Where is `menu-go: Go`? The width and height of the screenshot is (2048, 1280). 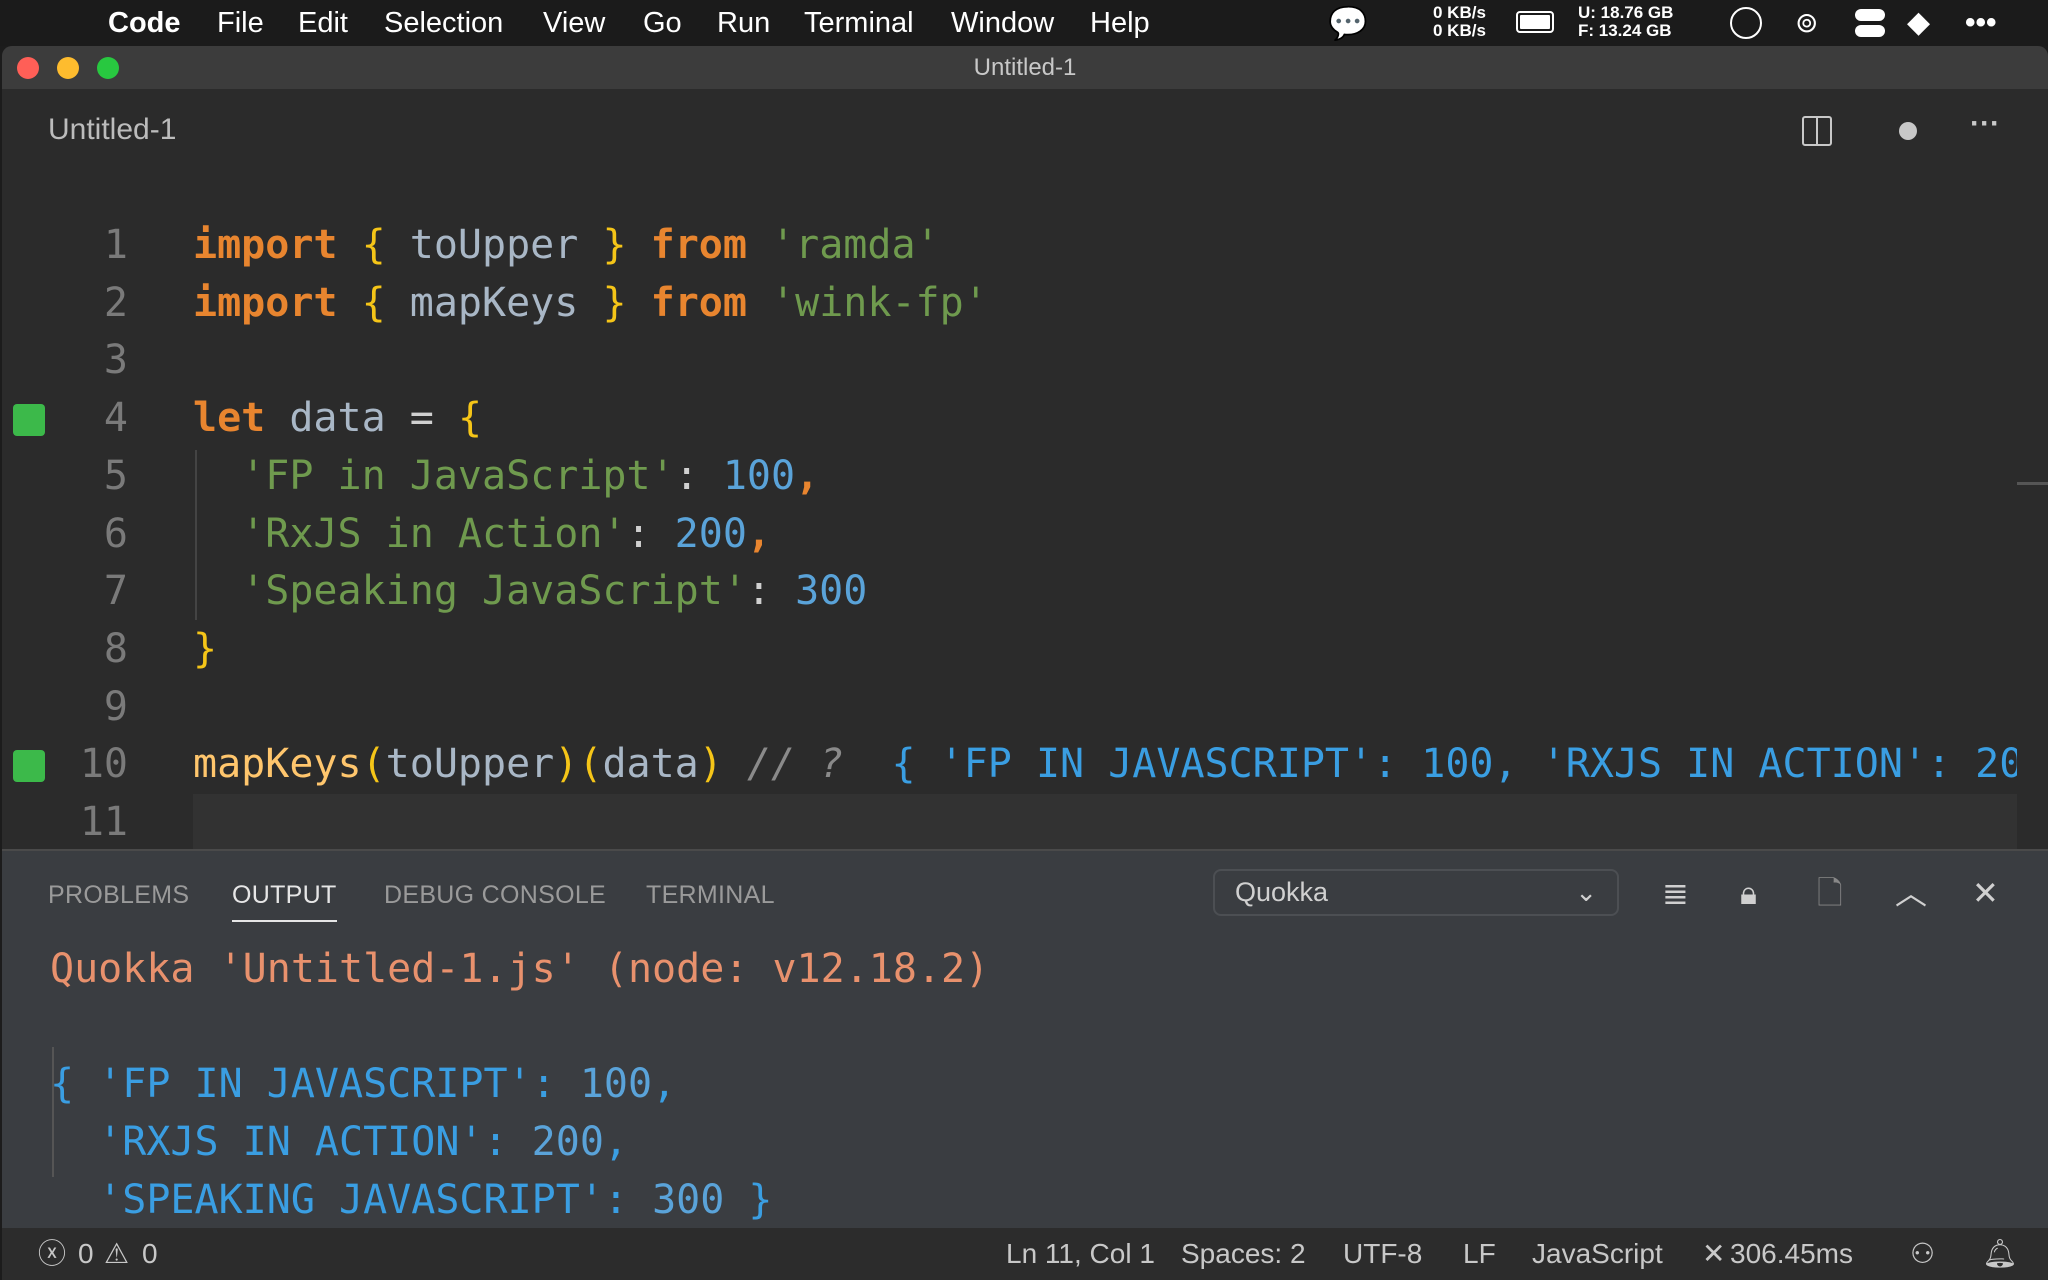 menu-go: Go is located at coordinates (662, 23).